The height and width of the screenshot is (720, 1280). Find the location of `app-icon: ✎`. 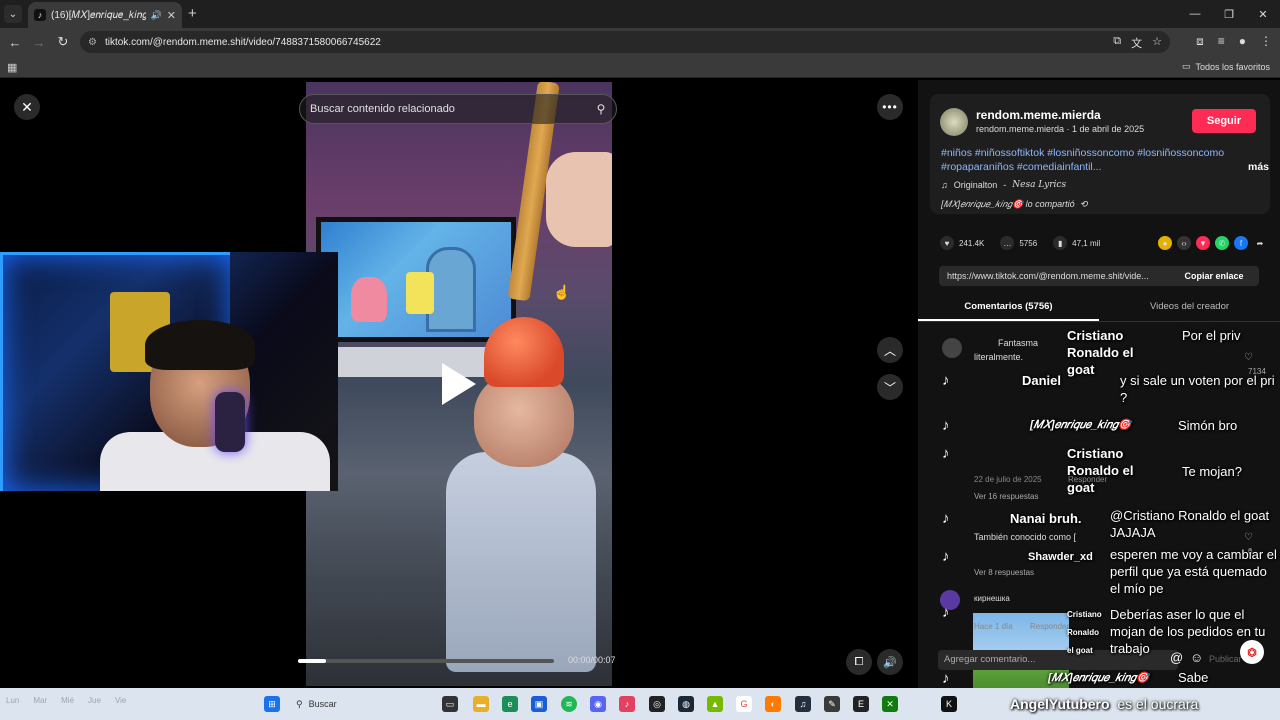

app-icon: ✎ is located at coordinates (832, 704).